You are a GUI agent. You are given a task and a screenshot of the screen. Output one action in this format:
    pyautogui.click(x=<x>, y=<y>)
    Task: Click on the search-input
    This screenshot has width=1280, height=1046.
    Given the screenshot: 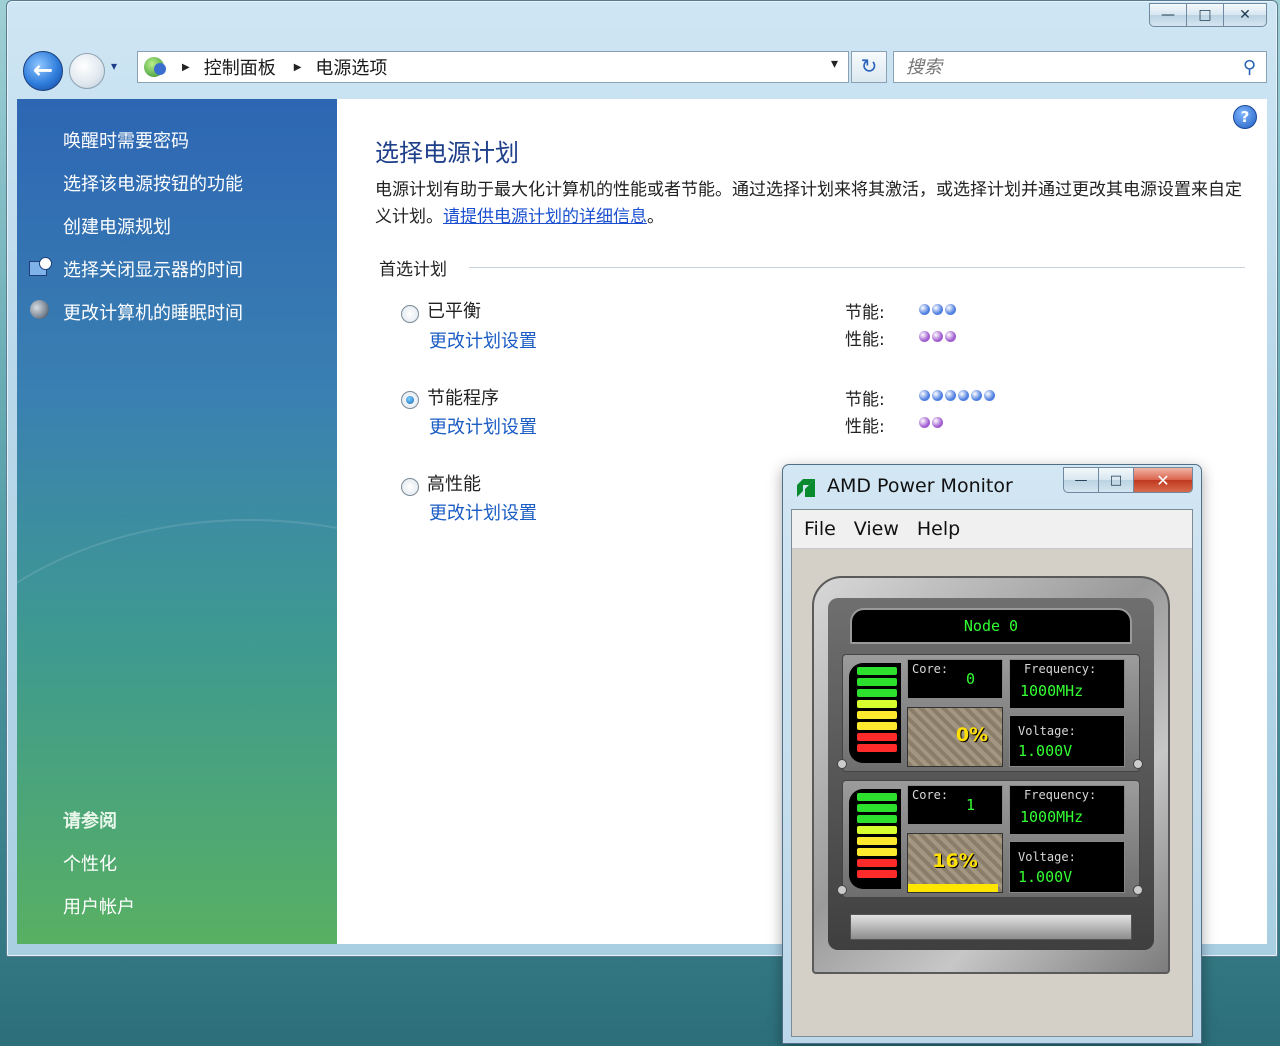 What is the action you would take?
    pyautogui.click(x=1066, y=67)
    